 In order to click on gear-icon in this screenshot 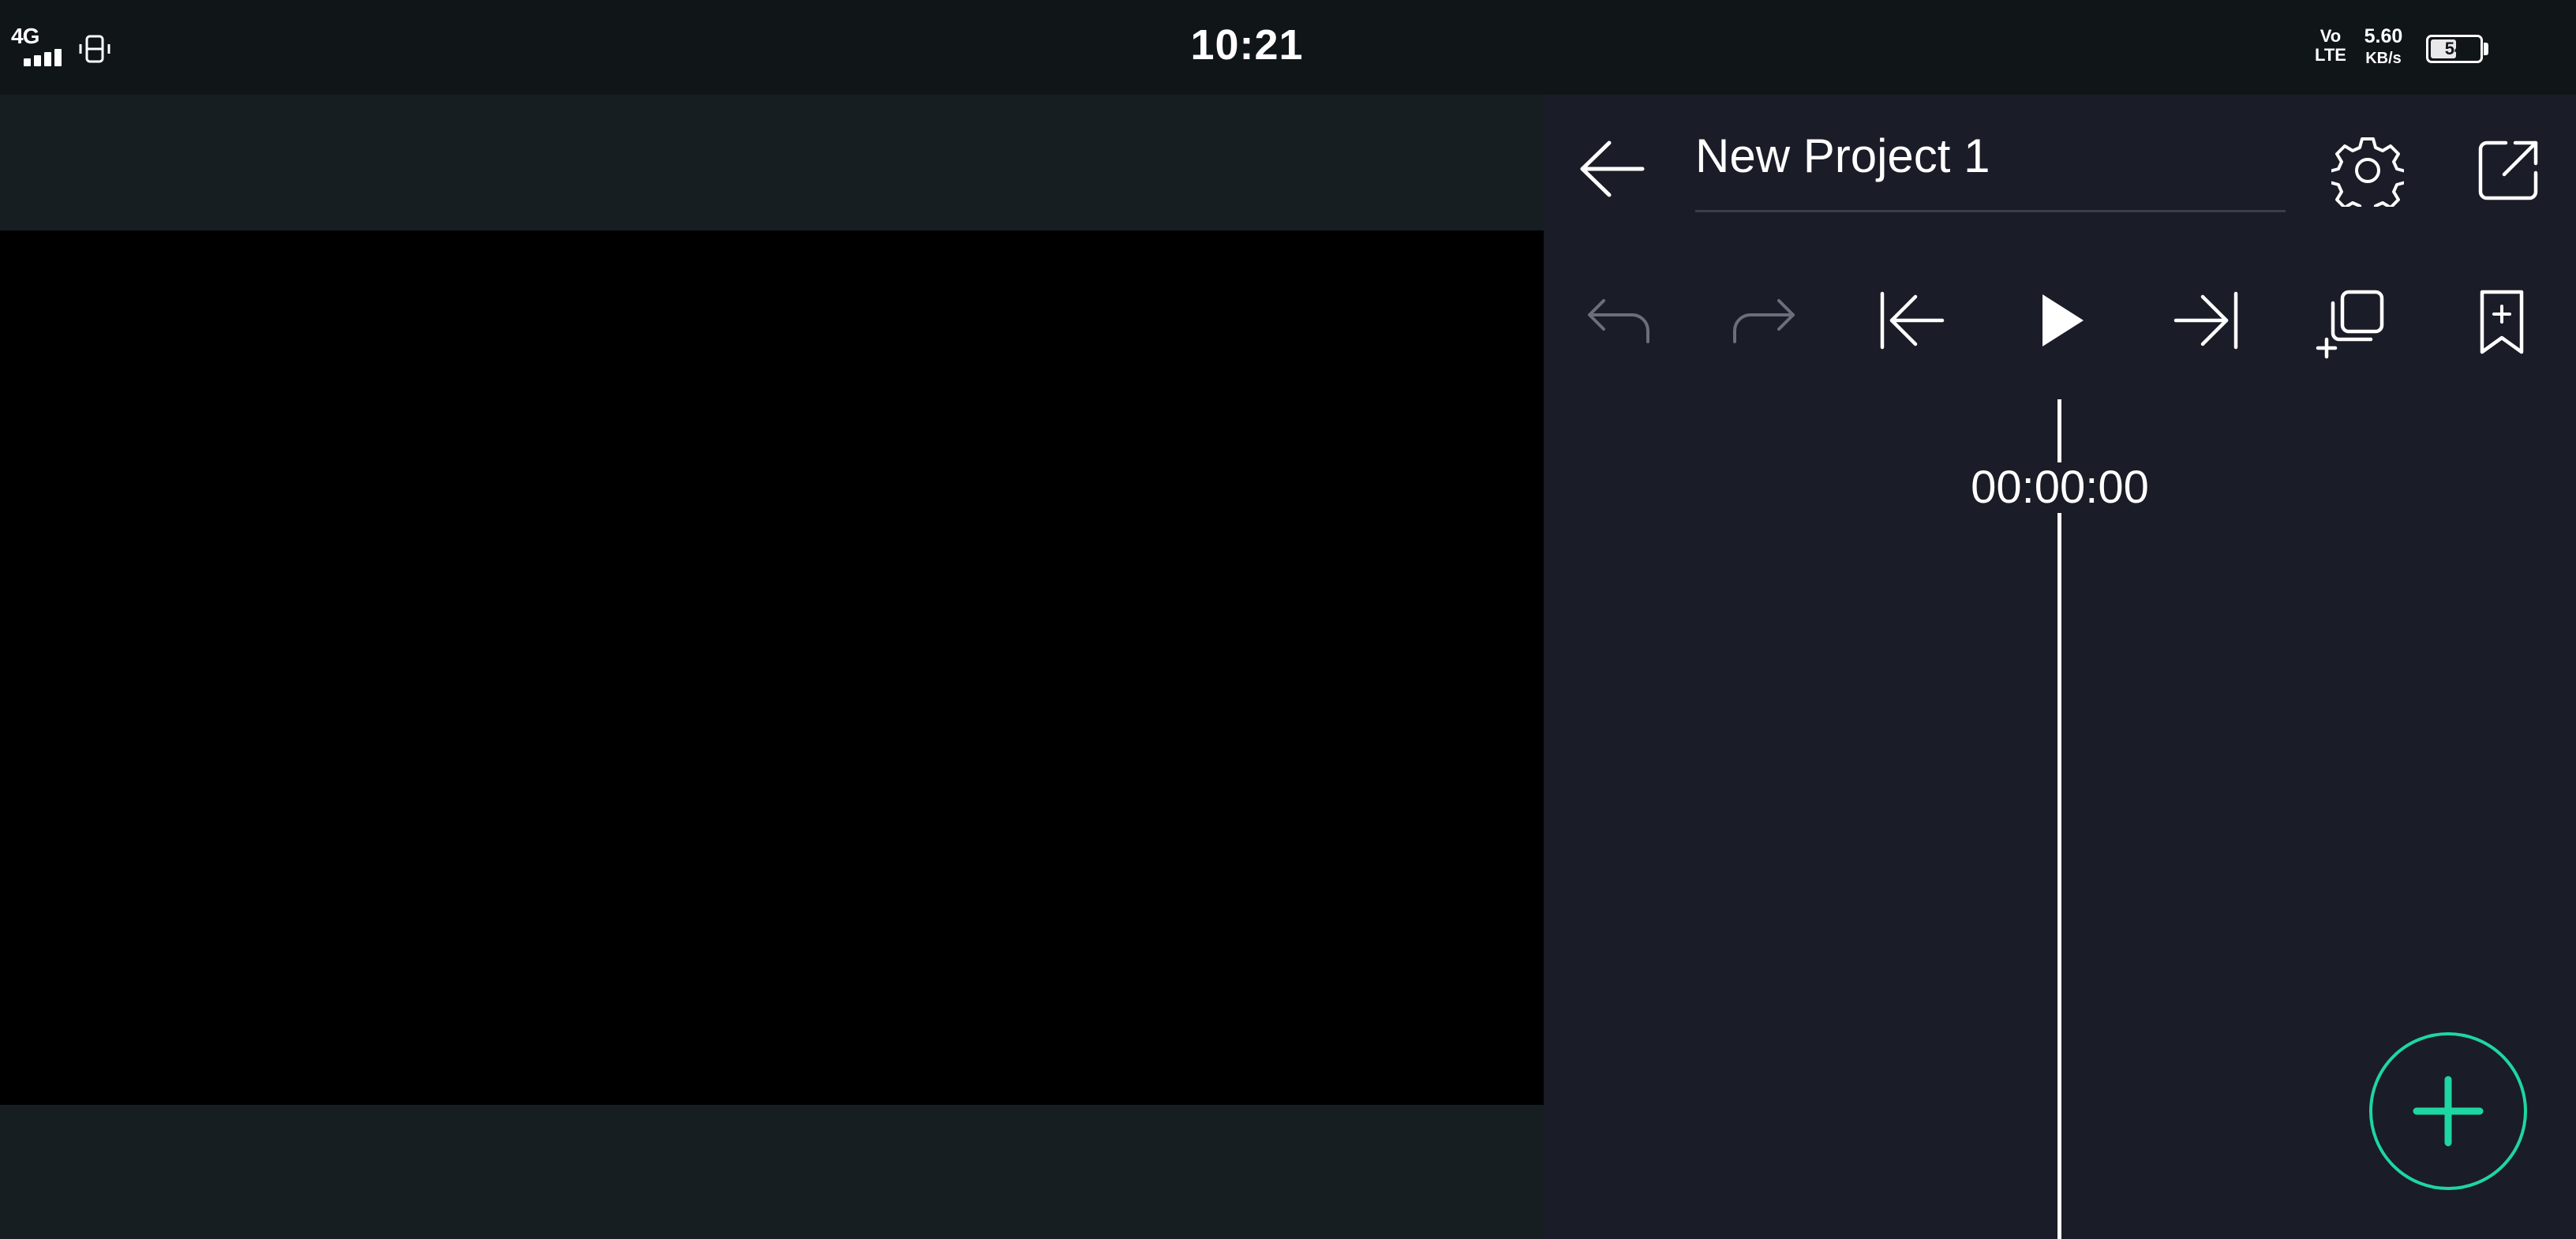, I will do `click(2367, 172)`.